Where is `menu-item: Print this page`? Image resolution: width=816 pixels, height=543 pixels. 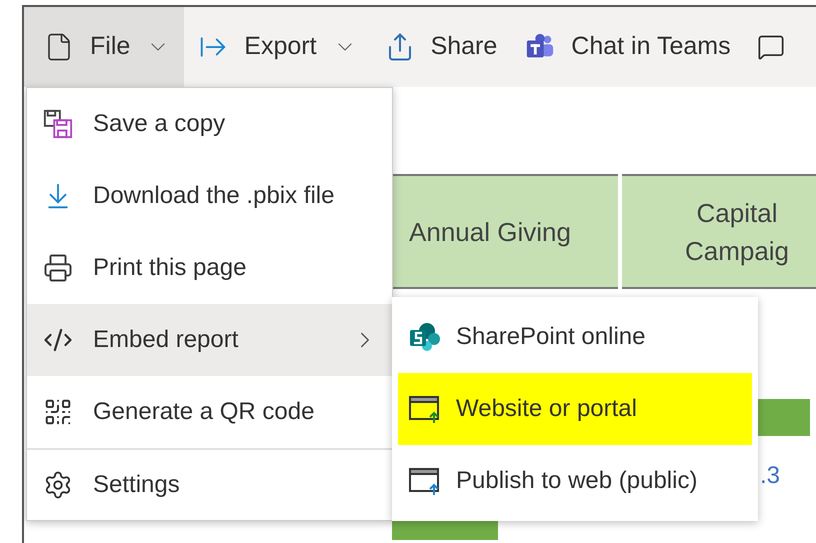 menu-item: Print this page is located at coordinates (209, 268).